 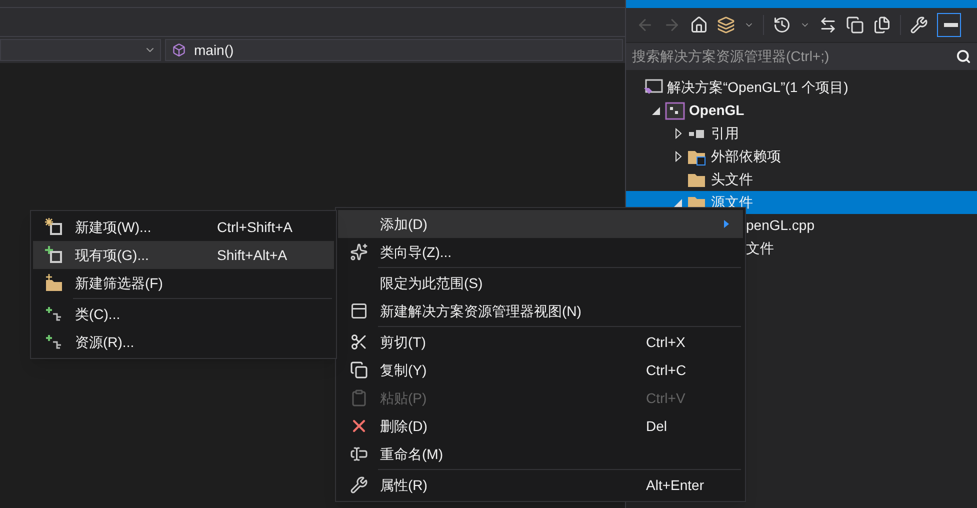 What do you see at coordinates (801, 179) in the screenshot?
I see `tree-item: 头文件` at bounding box center [801, 179].